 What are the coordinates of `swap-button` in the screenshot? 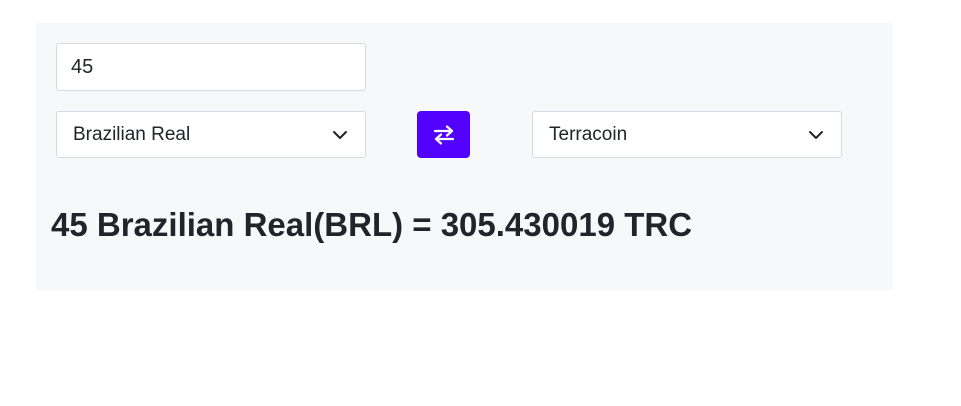 It's located at (443, 134).